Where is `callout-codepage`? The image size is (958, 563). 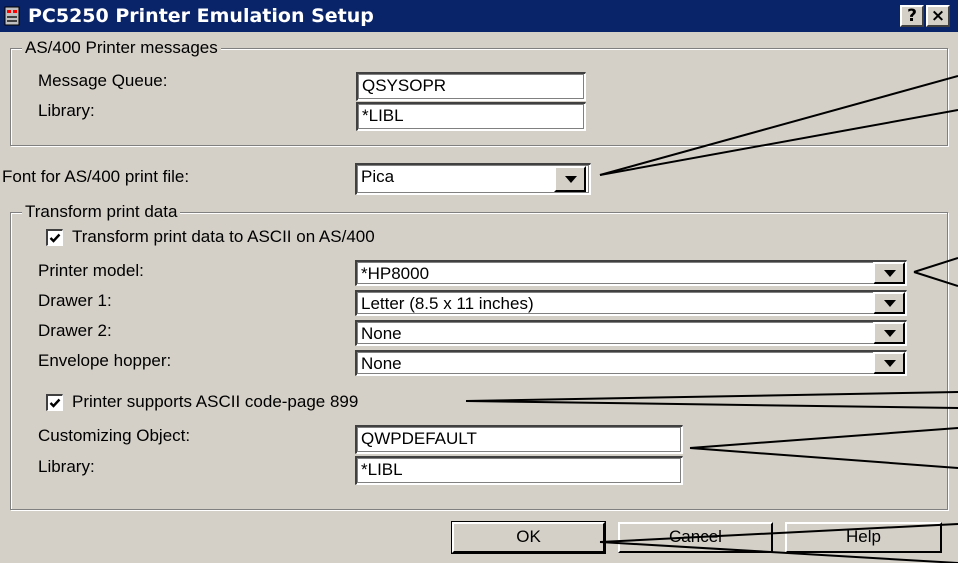
callout-codepage is located at coordinates (711, 400).